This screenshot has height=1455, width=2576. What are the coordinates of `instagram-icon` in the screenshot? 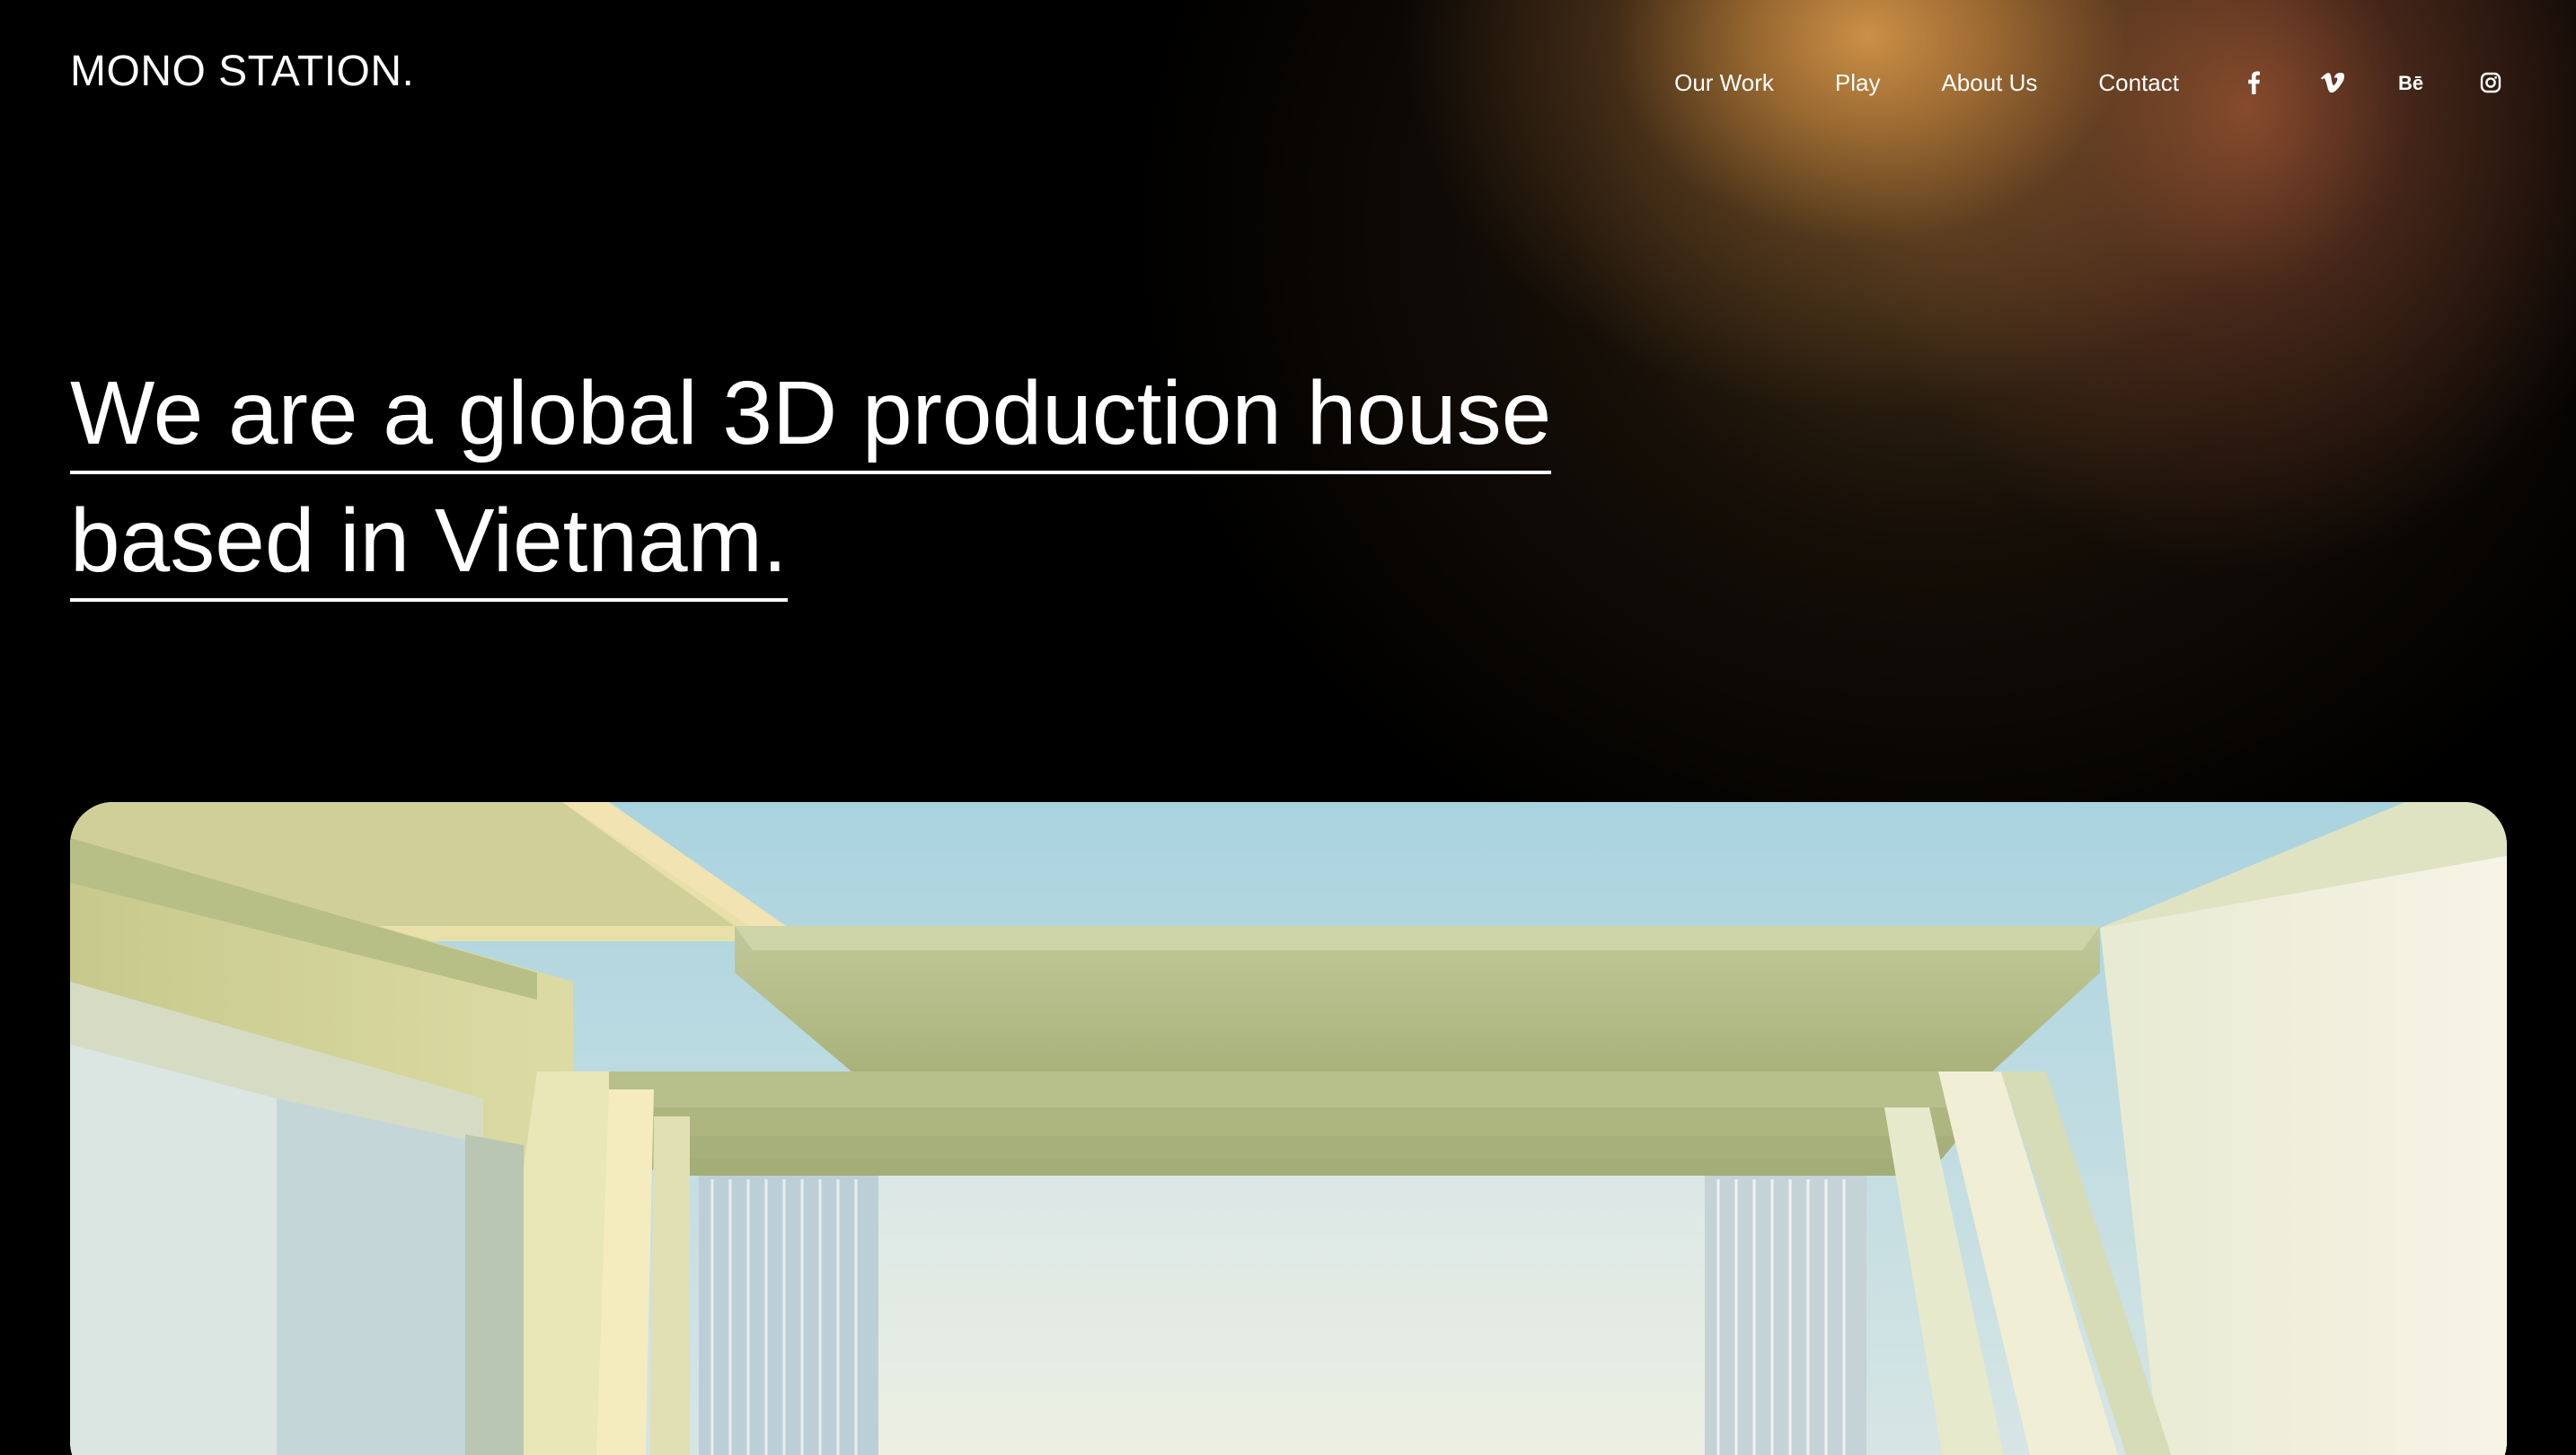 It's located at (2490, 82).